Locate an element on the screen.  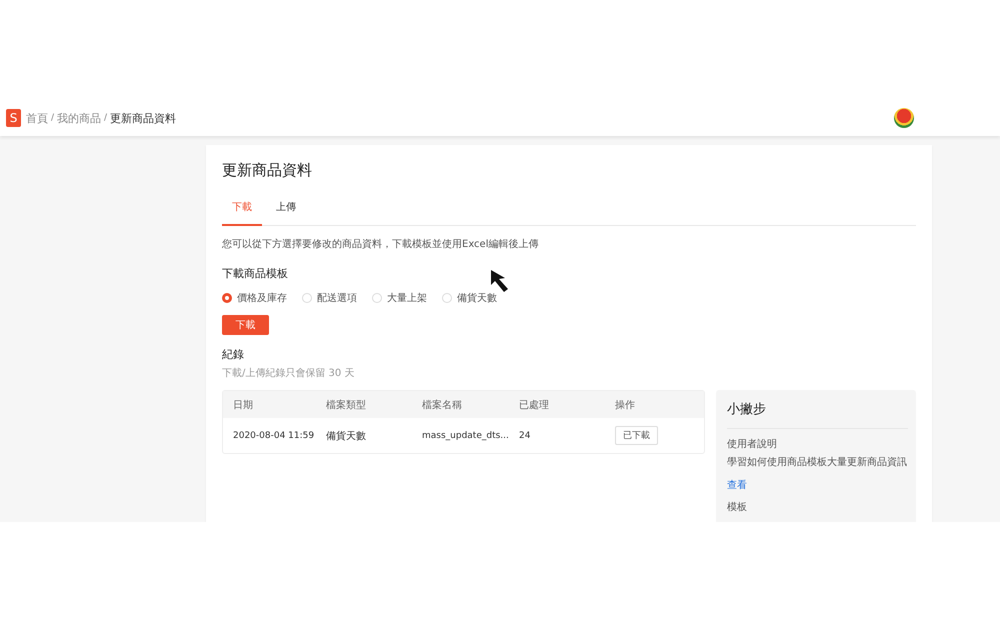
radio-label: 備貨天數 is located at coordinates (477, 298).